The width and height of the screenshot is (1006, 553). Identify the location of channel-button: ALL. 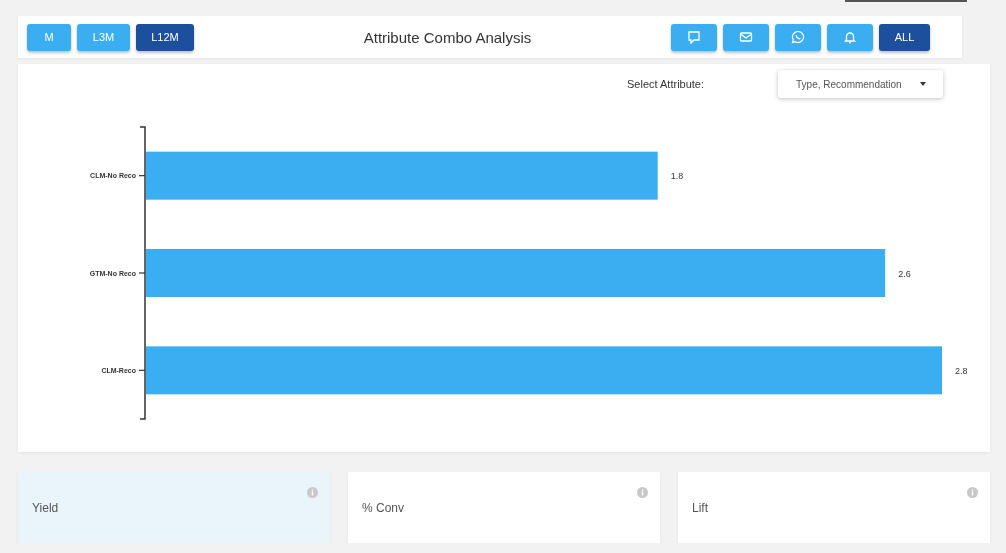
(904, 37).